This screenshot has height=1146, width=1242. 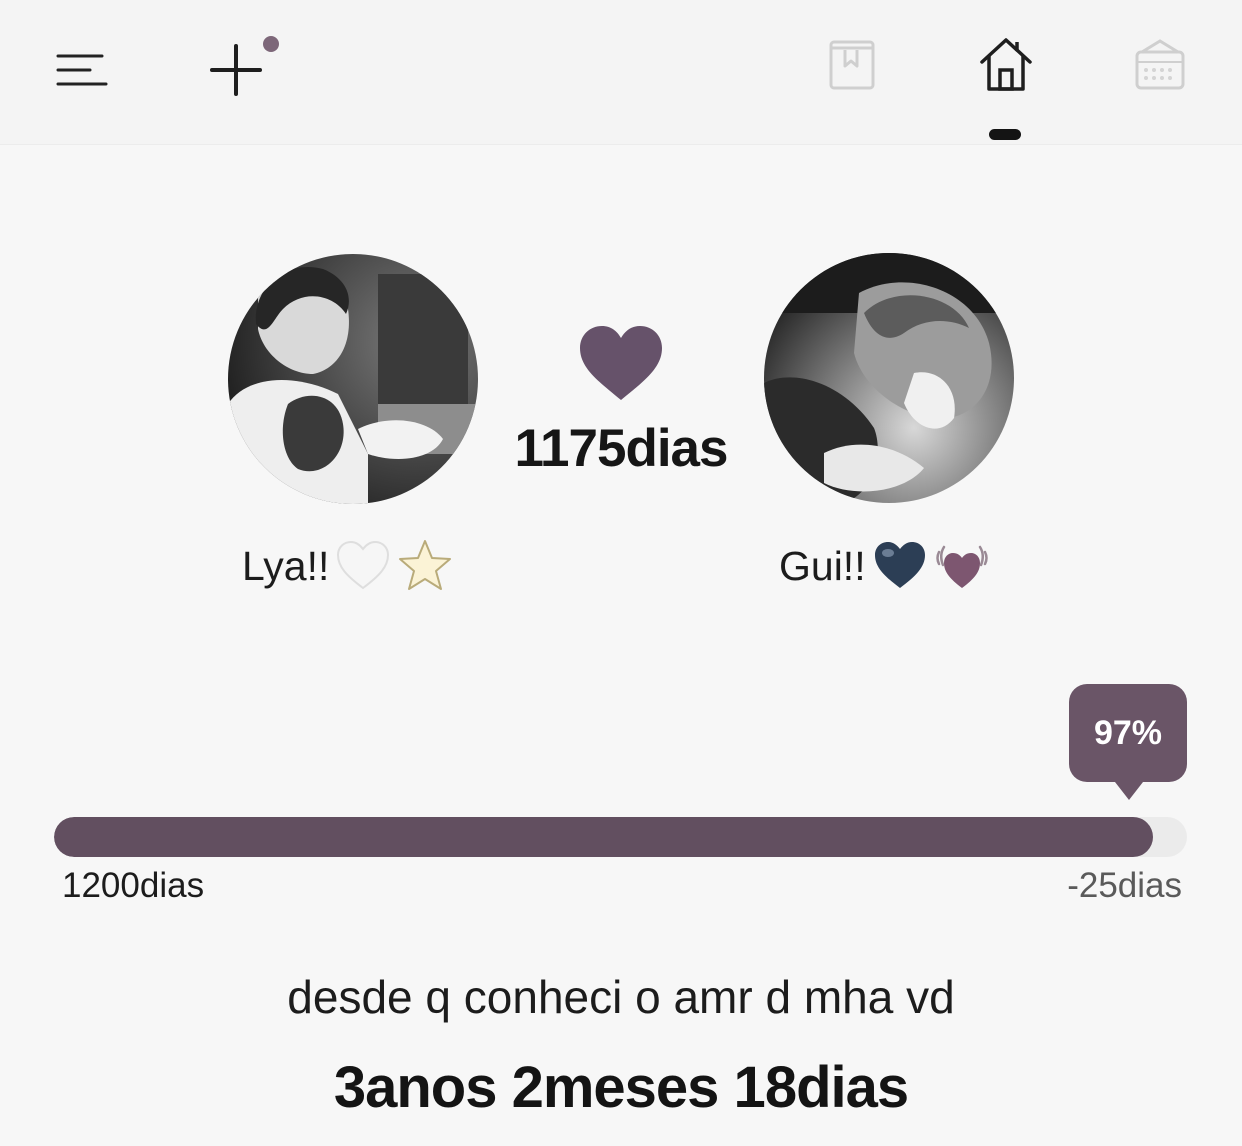 I want to click on avatar-left, so click(x=353, y=379).